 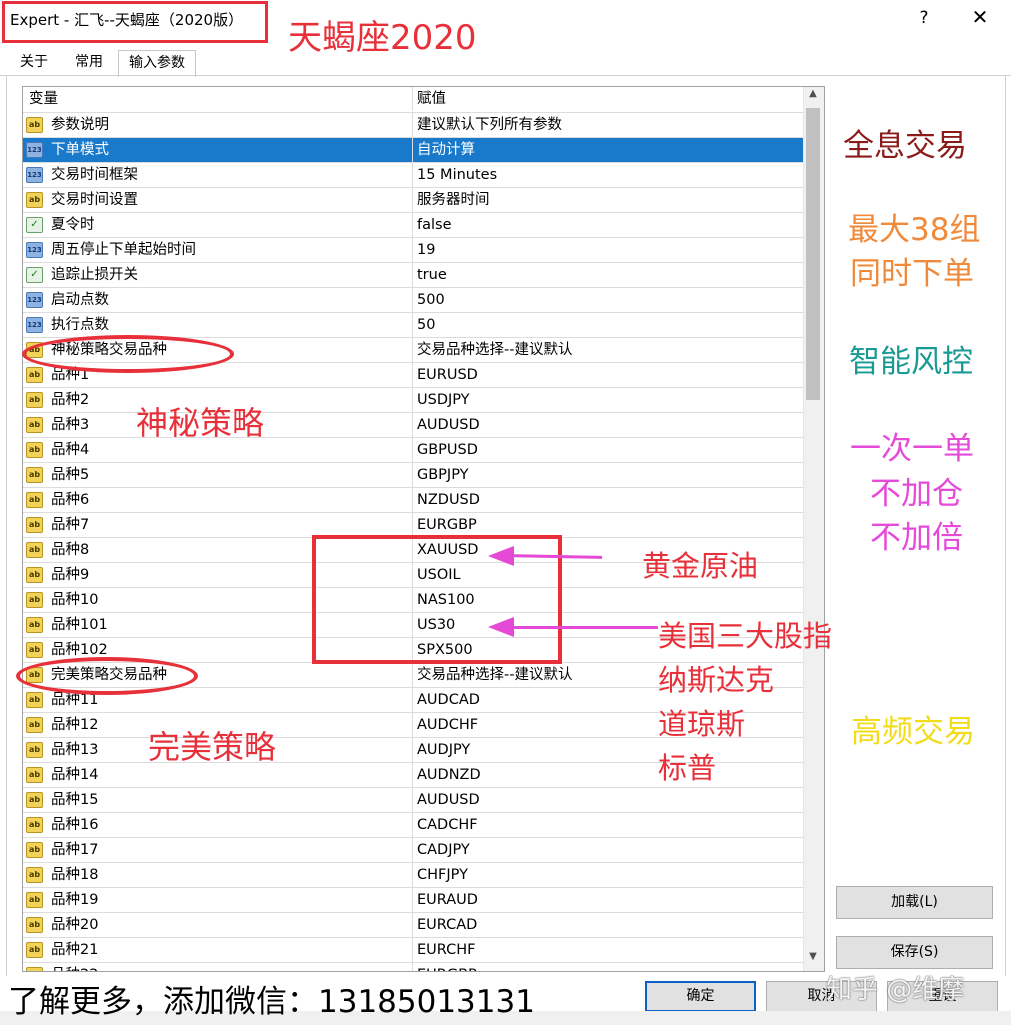 I want to click on boolean-type-icon: ✓, so click(x=34, y=225).